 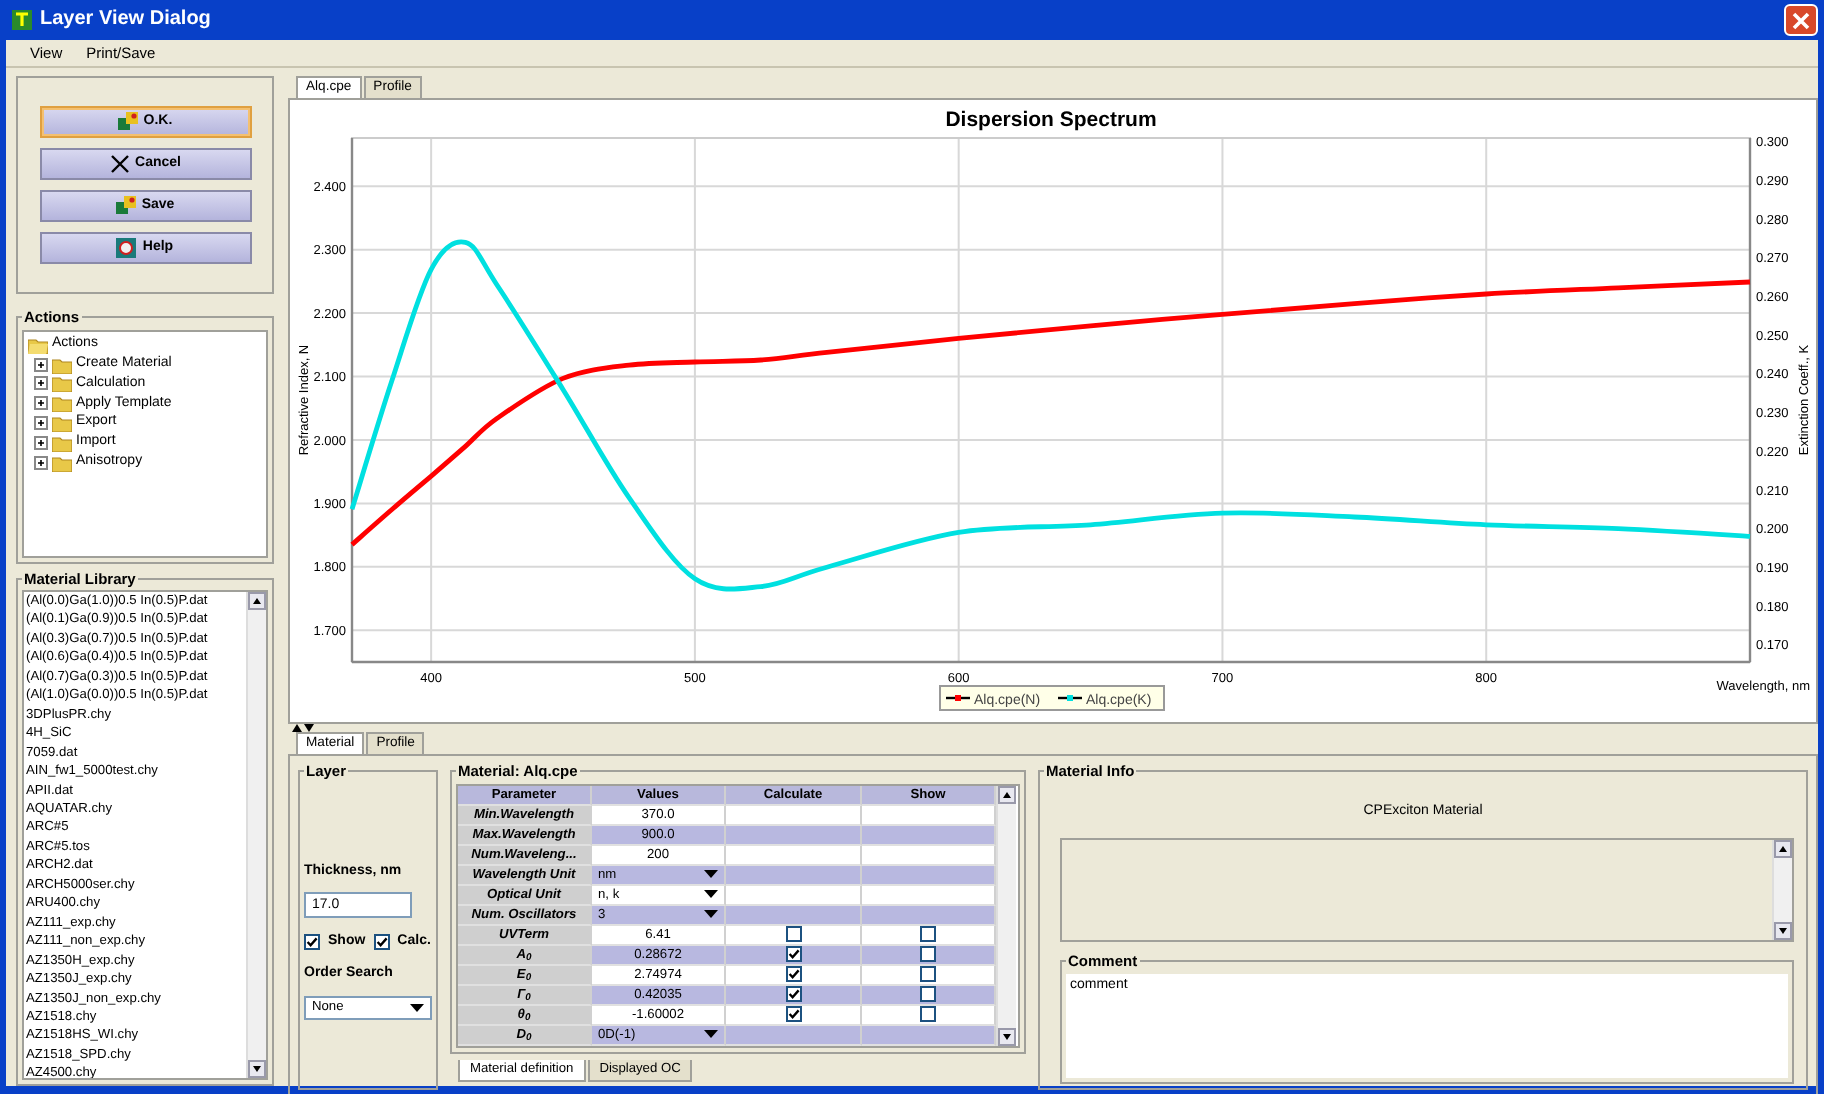 What do you see at coordinates (119, 164) in the screenshot?
I see `cancel-icon` at bounding box center [119, 164].